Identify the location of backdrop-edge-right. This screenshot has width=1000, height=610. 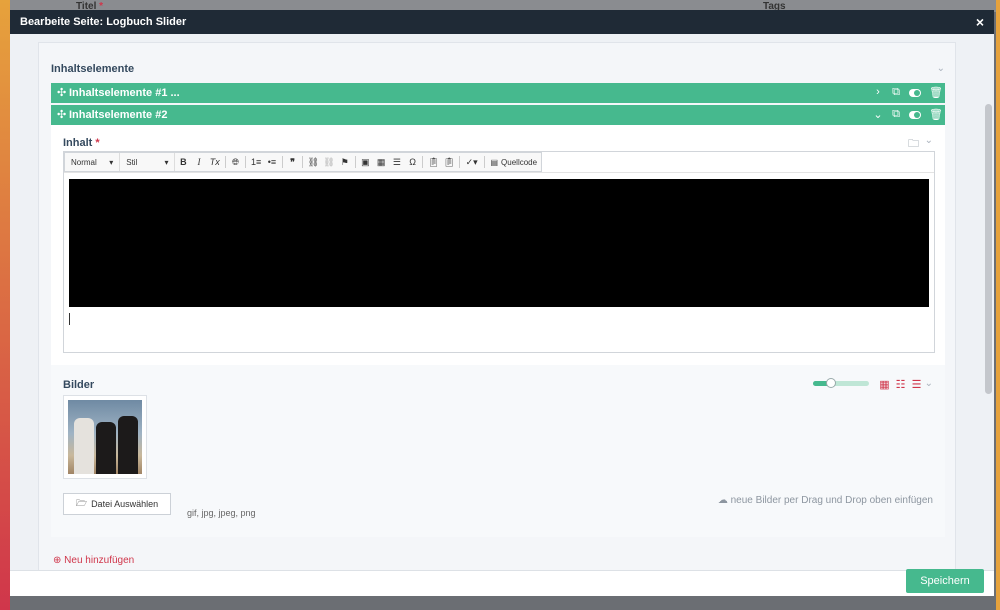
(998, 305).